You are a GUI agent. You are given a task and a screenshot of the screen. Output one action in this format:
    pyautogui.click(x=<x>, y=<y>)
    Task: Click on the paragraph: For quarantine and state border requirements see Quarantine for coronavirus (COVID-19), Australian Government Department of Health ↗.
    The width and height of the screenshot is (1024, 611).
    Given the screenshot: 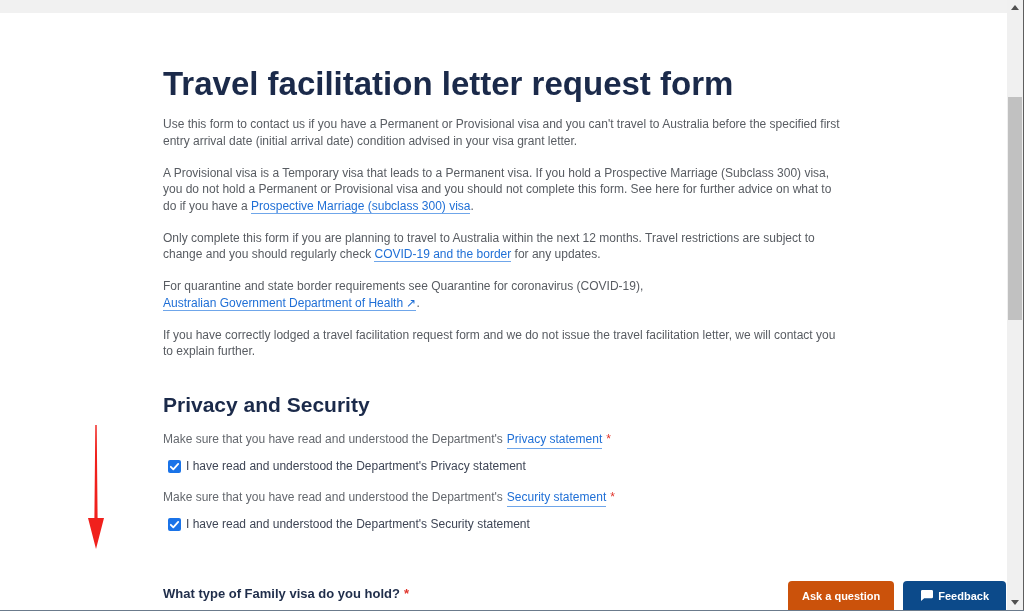 What is the action you would take?
    pyautogui.click(x=404, y=294)
    